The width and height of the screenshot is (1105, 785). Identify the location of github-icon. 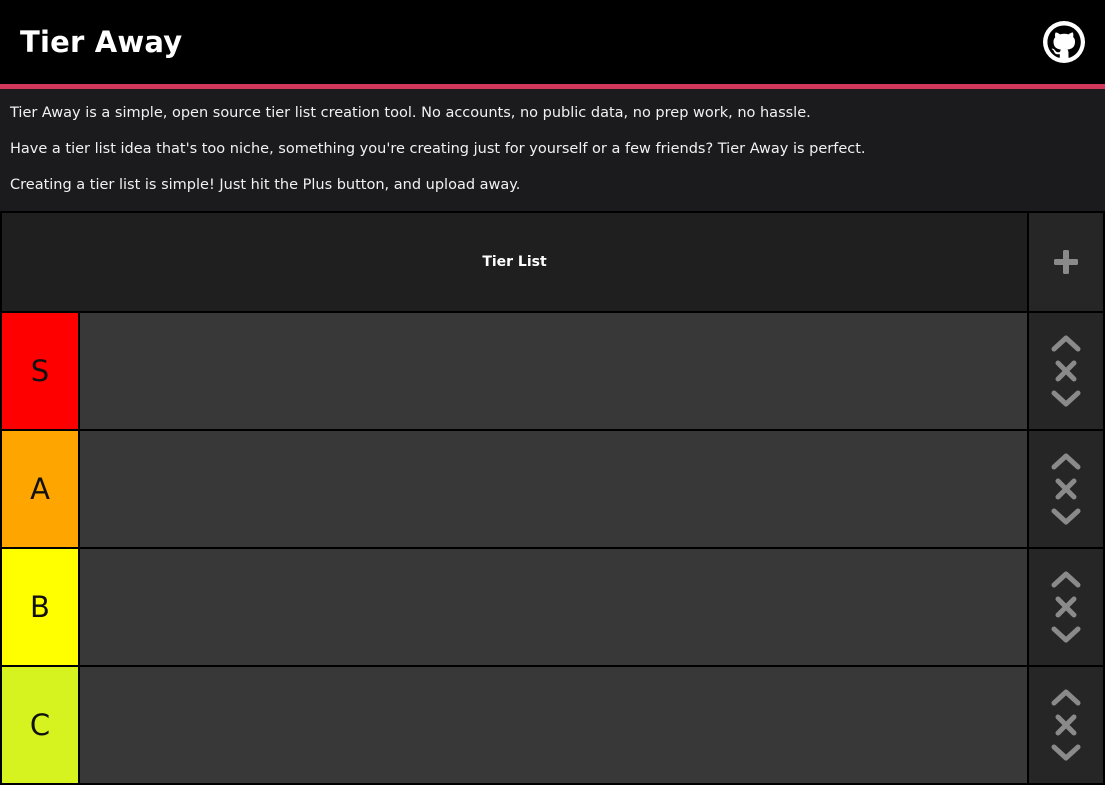
(1064, 42).